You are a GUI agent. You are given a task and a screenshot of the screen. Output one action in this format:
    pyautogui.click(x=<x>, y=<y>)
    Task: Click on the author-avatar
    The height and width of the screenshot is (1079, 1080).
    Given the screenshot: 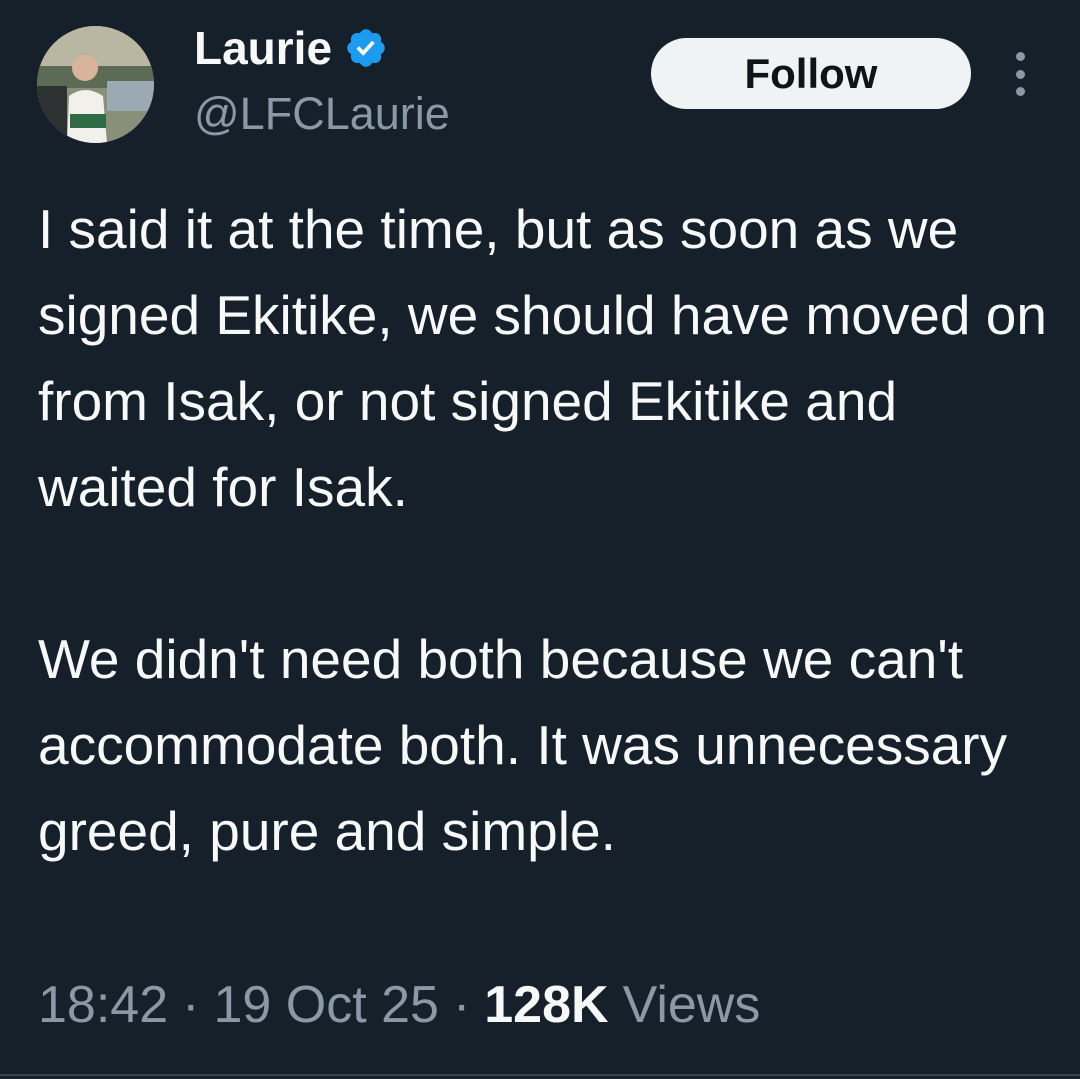 What is the action you would take?
    pyautogui.click(x=95, y=84)
    